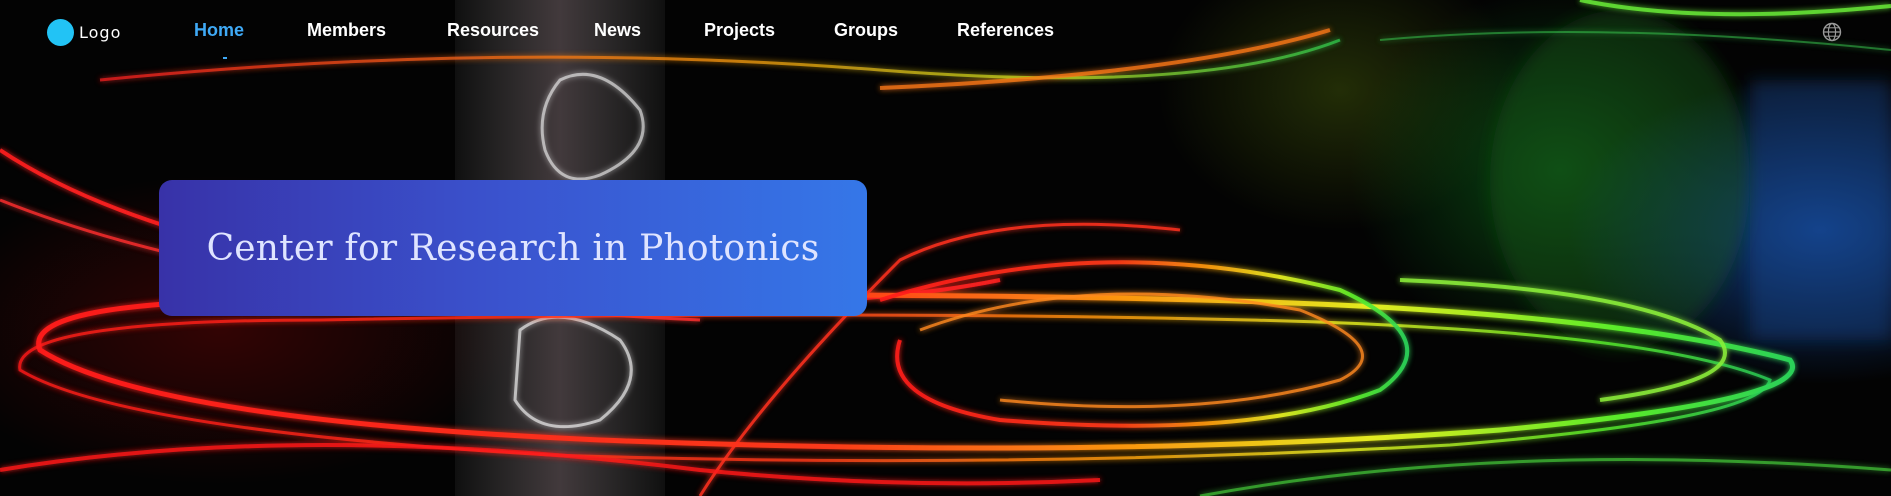 The width and height of the screenshot is (1891, 496). What do you see at coordinates (739, 30) in the screenshot?
I see `nav-item-projects: Projects` at bounding box center [739, 30].